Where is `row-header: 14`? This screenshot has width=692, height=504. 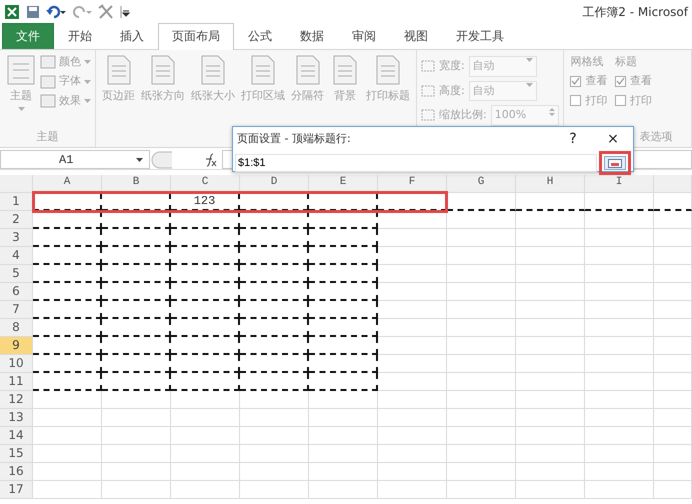 row-header: 14 is located at coordinates (16, 436).